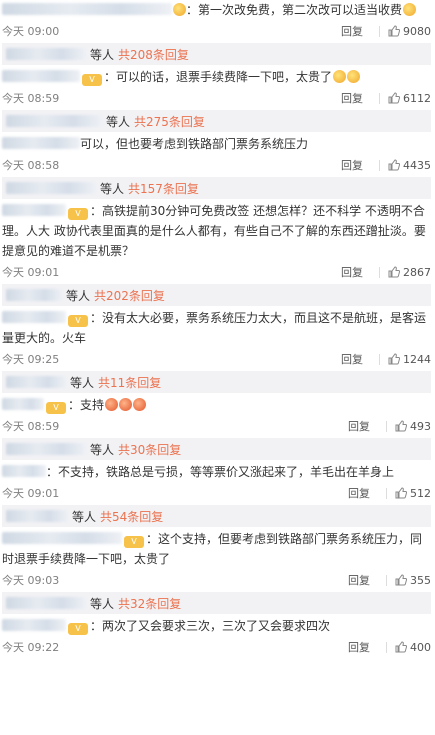 Image resolution: width=435 pixels, height=735 pixels. Describe the element at coordinates (149, 449) in the screenshot. I see `reply-count-link: 共30条回复` at that location.